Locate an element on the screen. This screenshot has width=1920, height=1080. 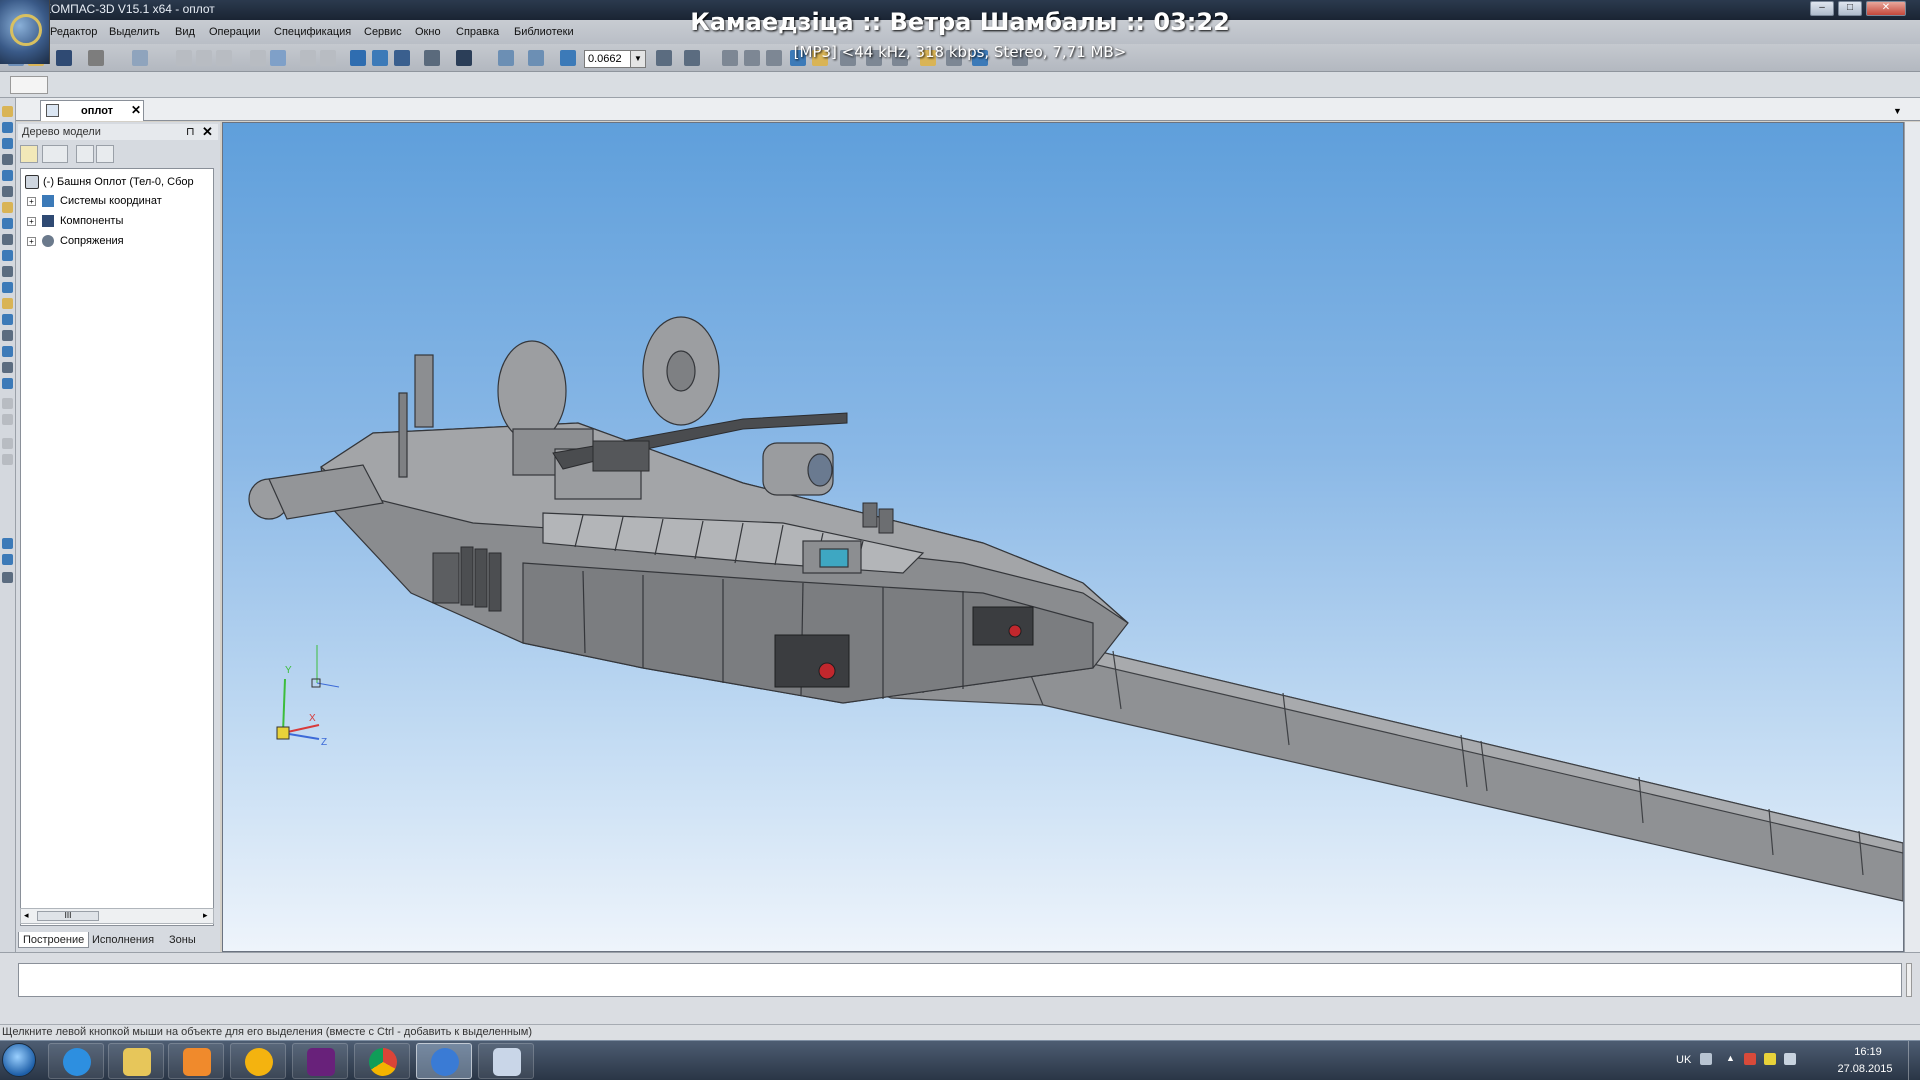
surfaces-icon is located at coordinates (7, 191).